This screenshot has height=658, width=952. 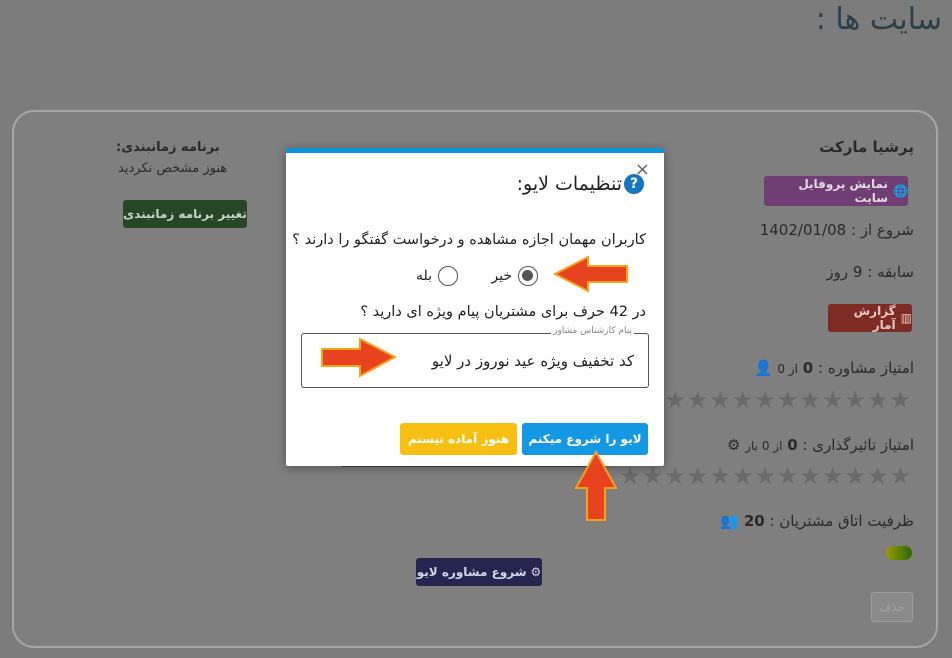 I want to click on arrow-up-button, so click(x=596, y=485).